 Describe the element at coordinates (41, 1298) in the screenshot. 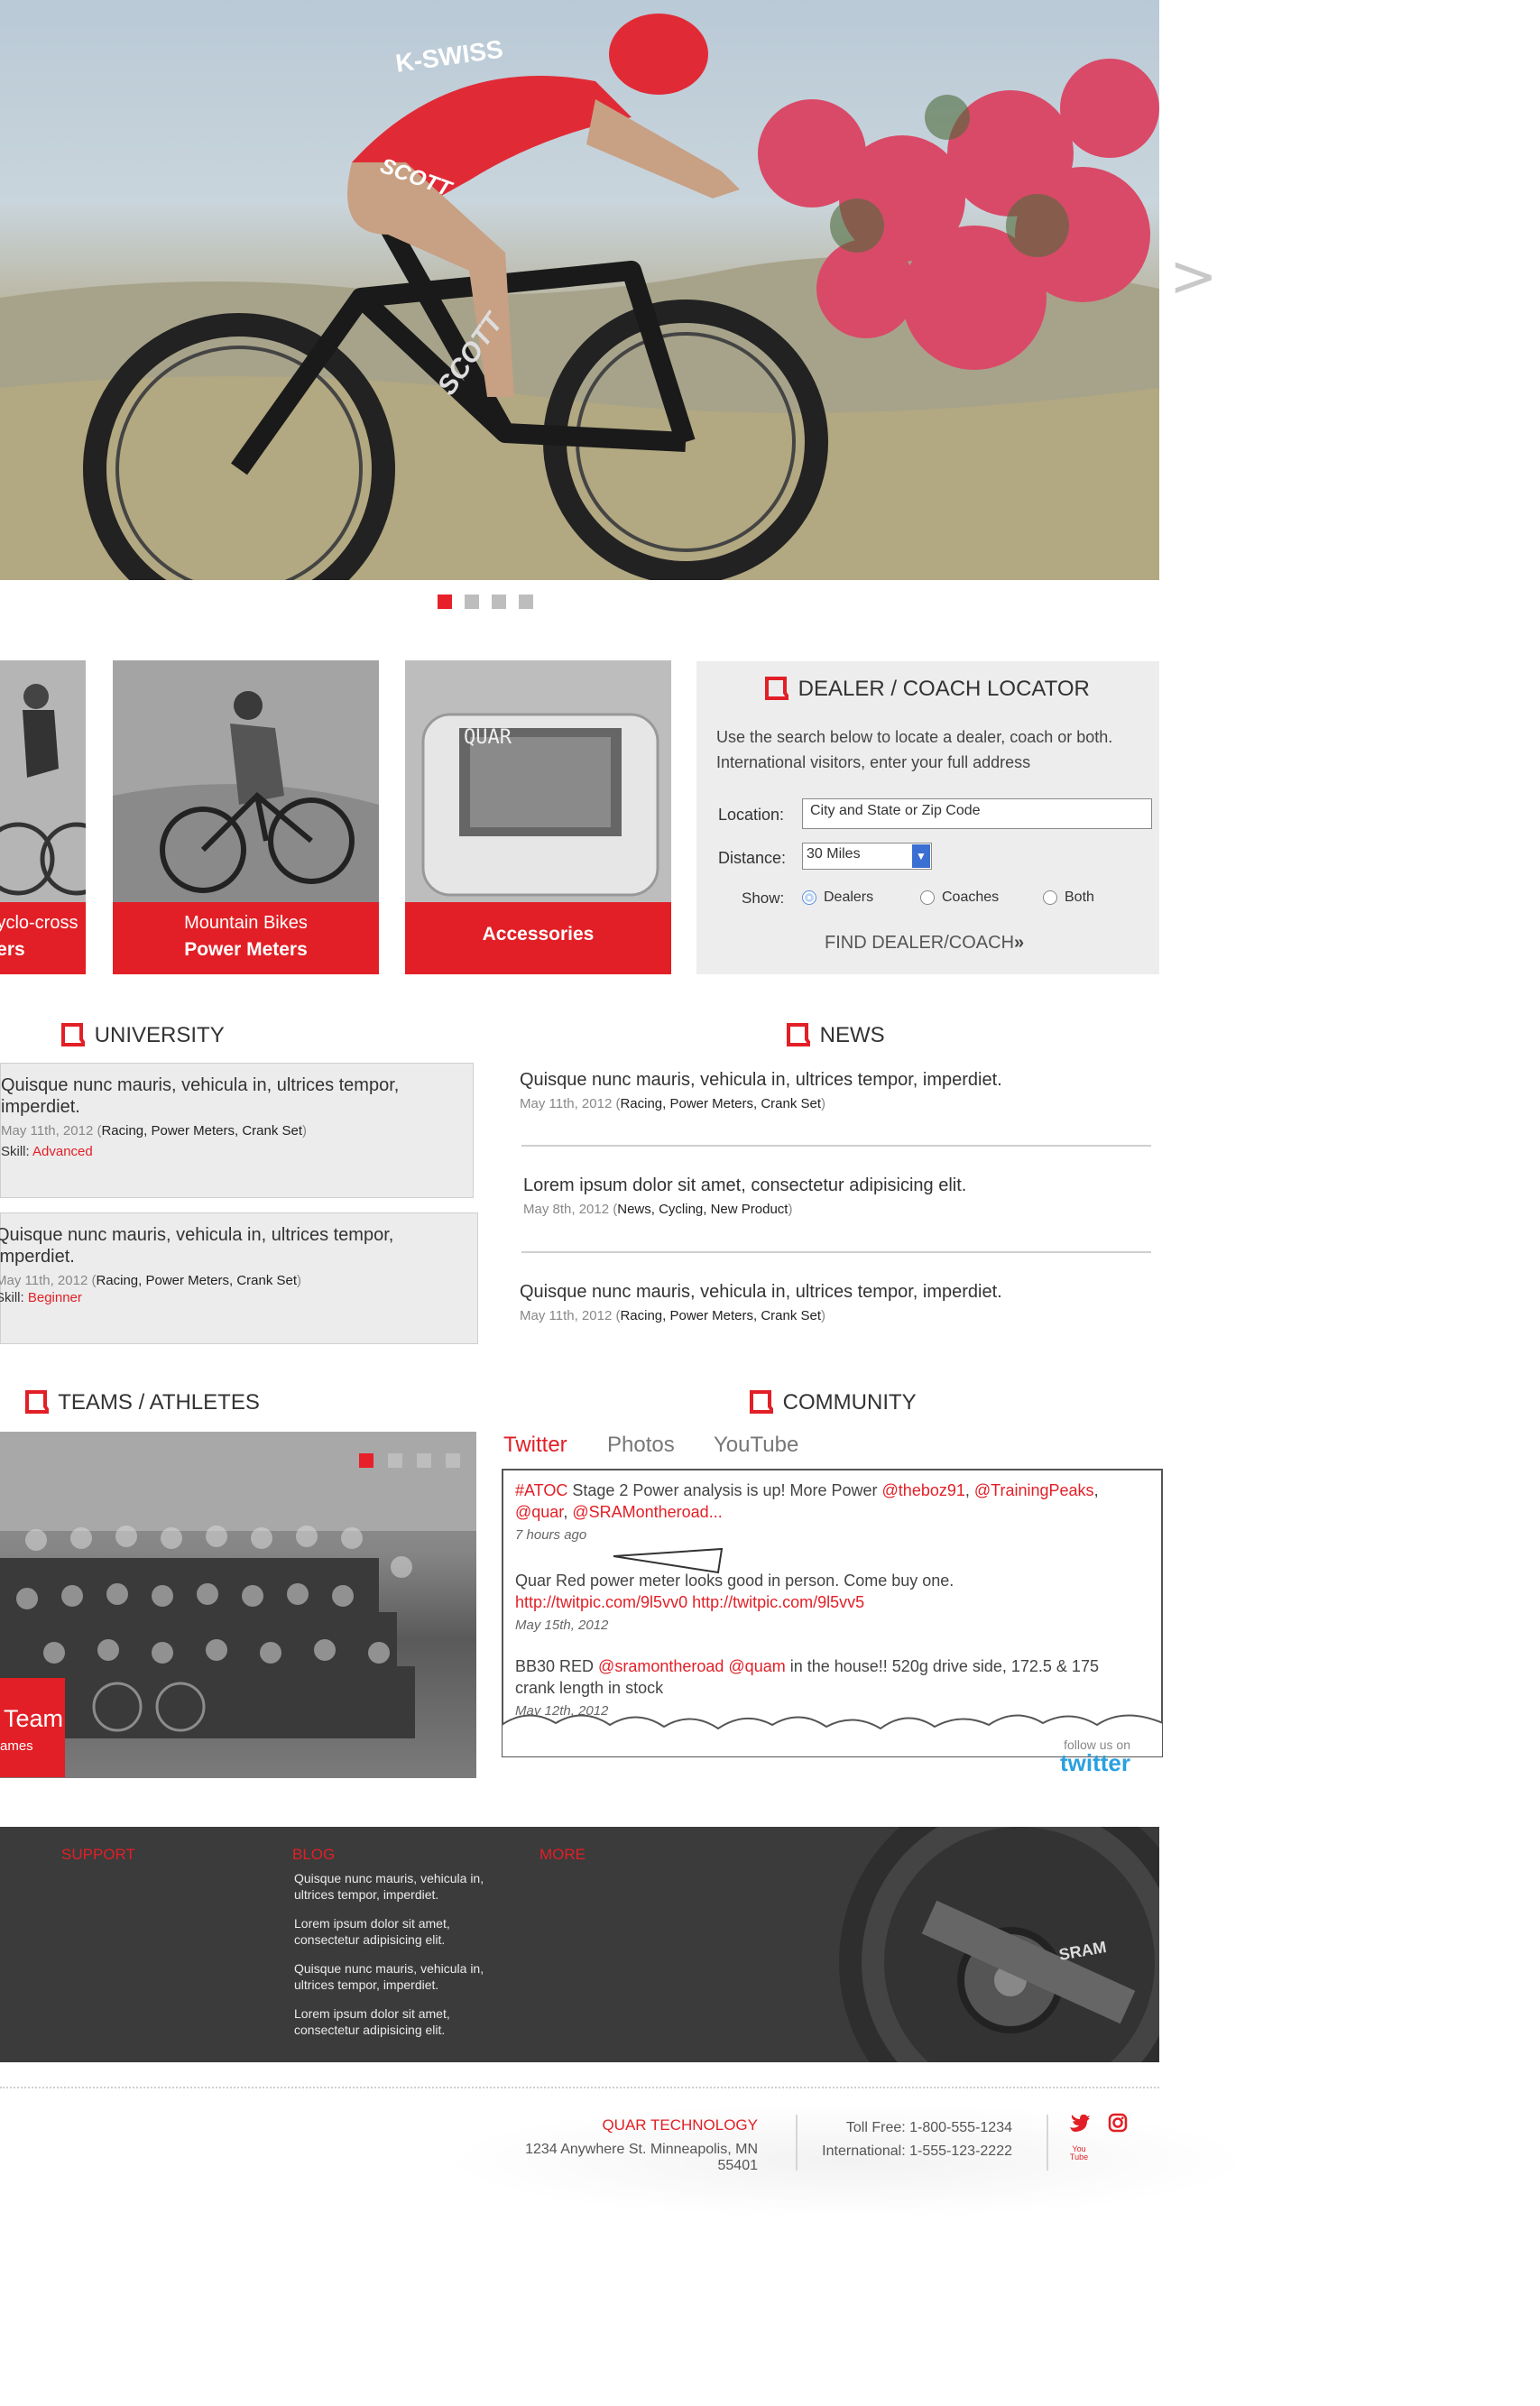

I see `university-item-skill: Skill: Beginner` at that location.